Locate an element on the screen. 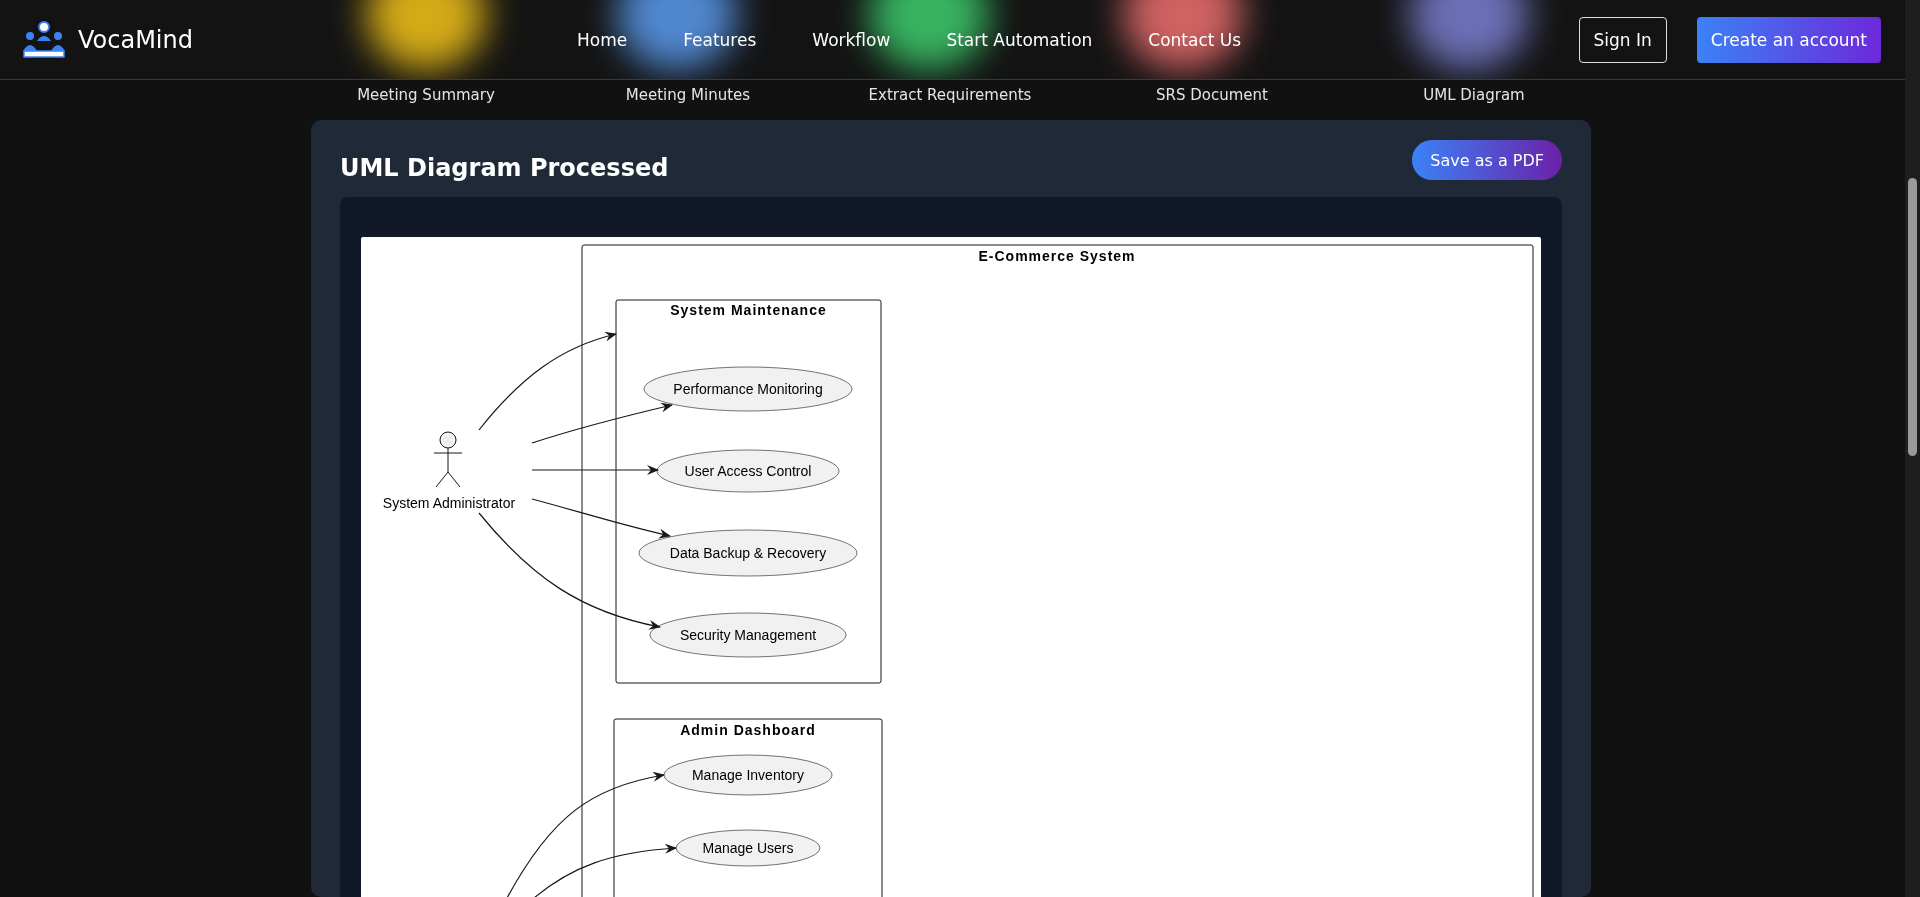 The width and height of the screenshot is (1920, 897). brand-name: VocaMind is located at coordinates (135, 39).